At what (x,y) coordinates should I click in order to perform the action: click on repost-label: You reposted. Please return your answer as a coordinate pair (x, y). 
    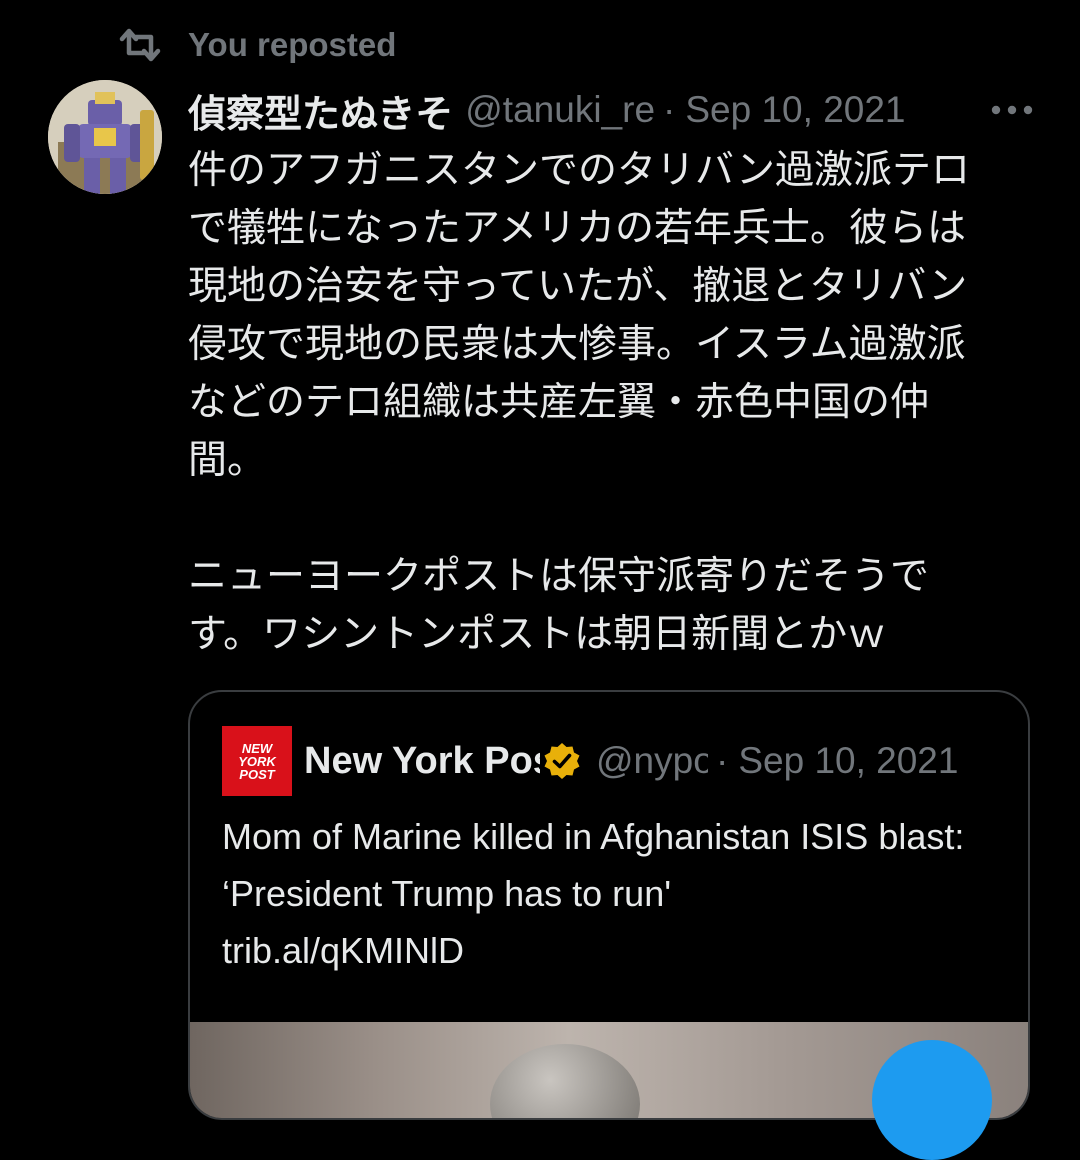
    Looking at the image, I should click on (292, 44).